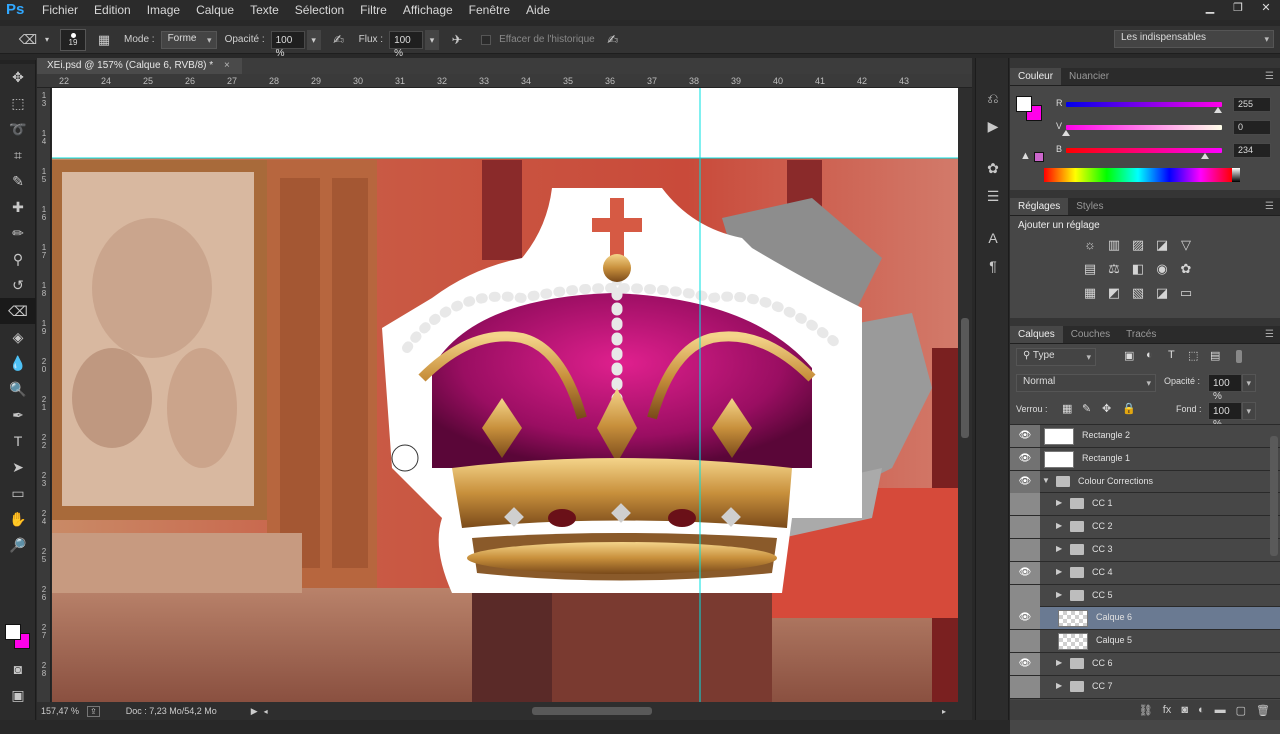 The height and width of the screenshot is (734, 1280). What do you see at coordinates (1241, 710) in the screenshot?
I see `new-layer-icon: ▢` at bounding box center [1241, 710].